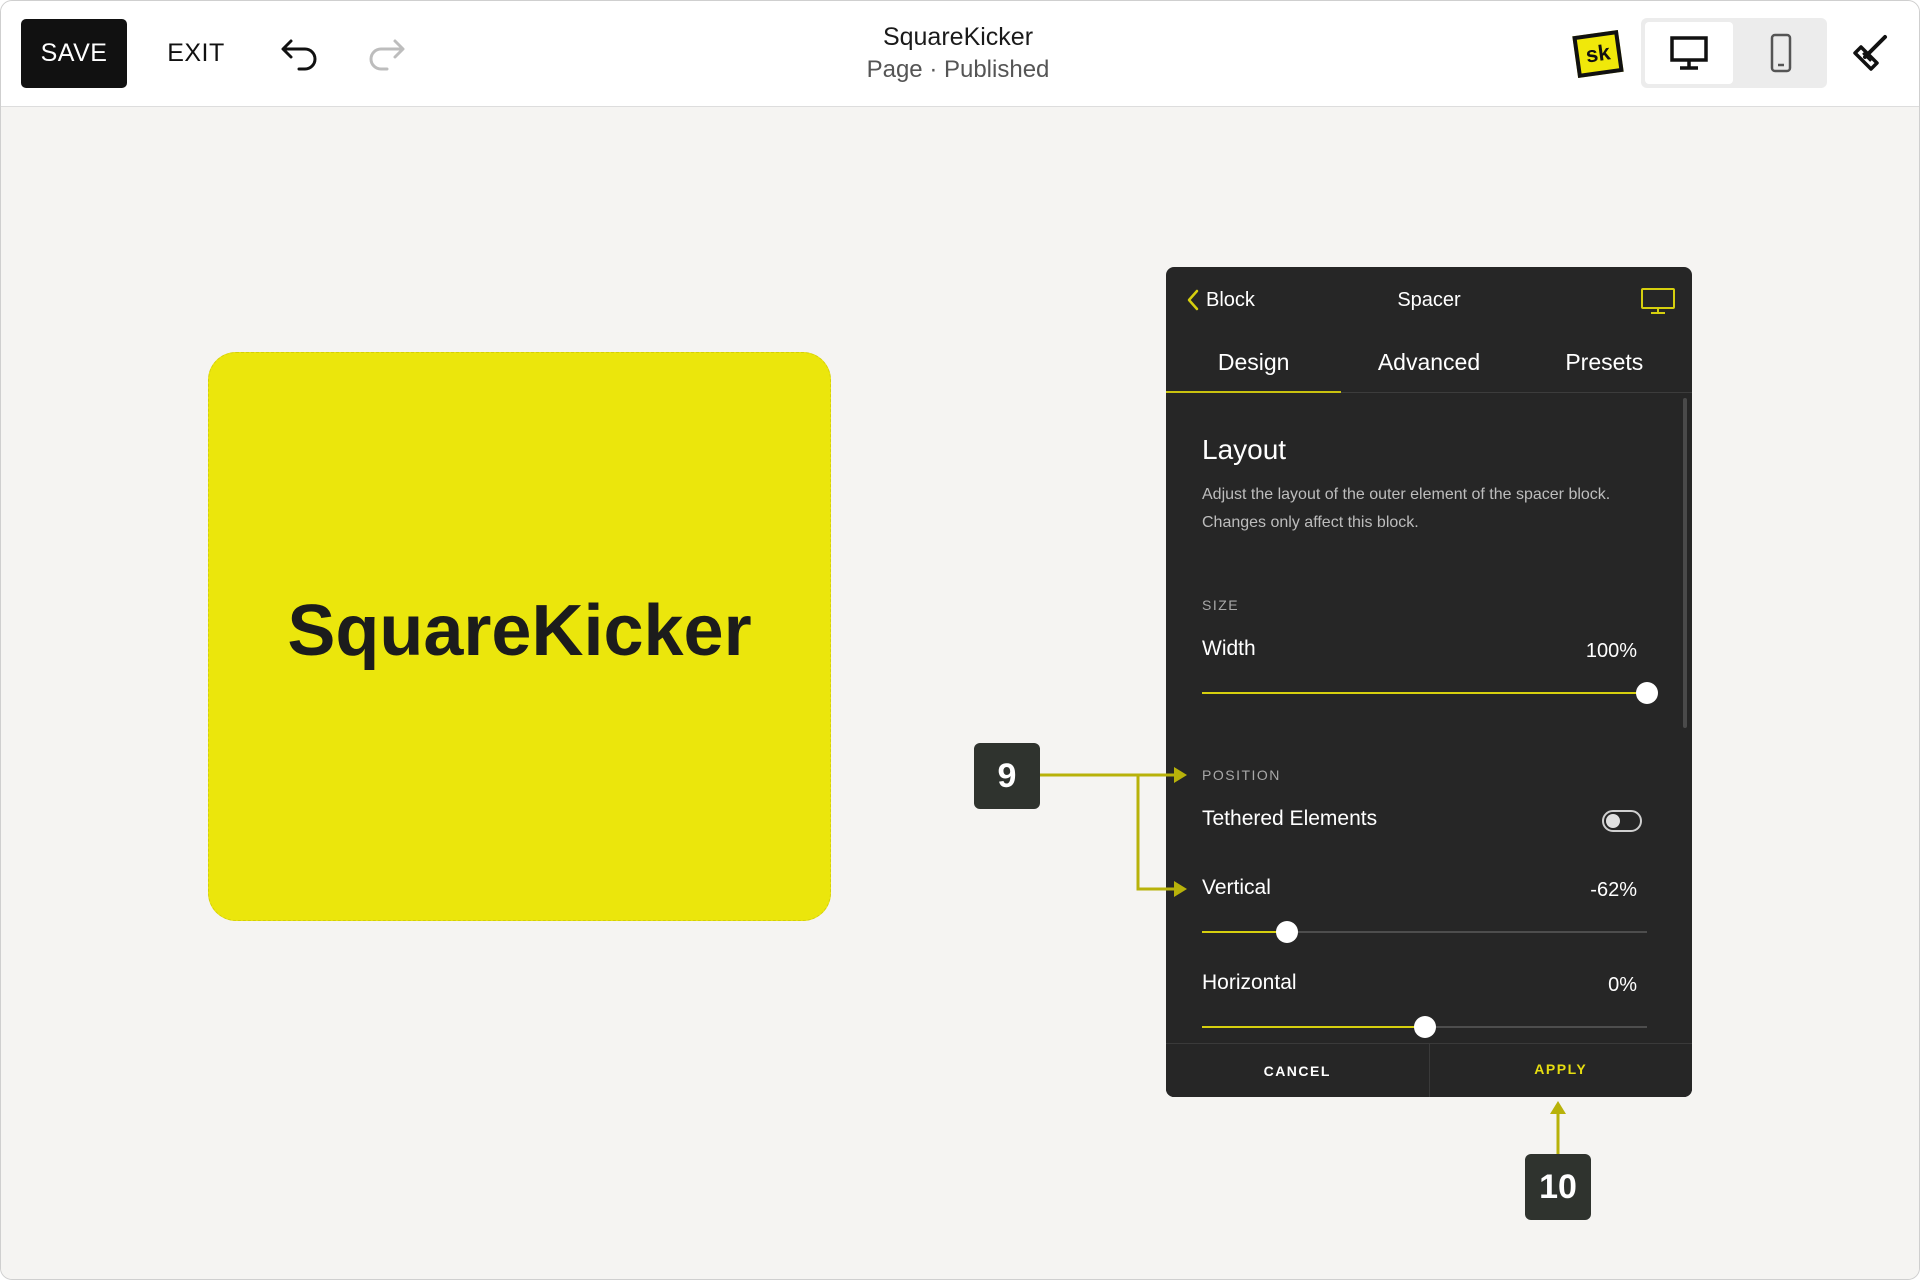  Describe the element at coordinates (1613, 821) in the screenshot. I see `toggle-knob` at that location.